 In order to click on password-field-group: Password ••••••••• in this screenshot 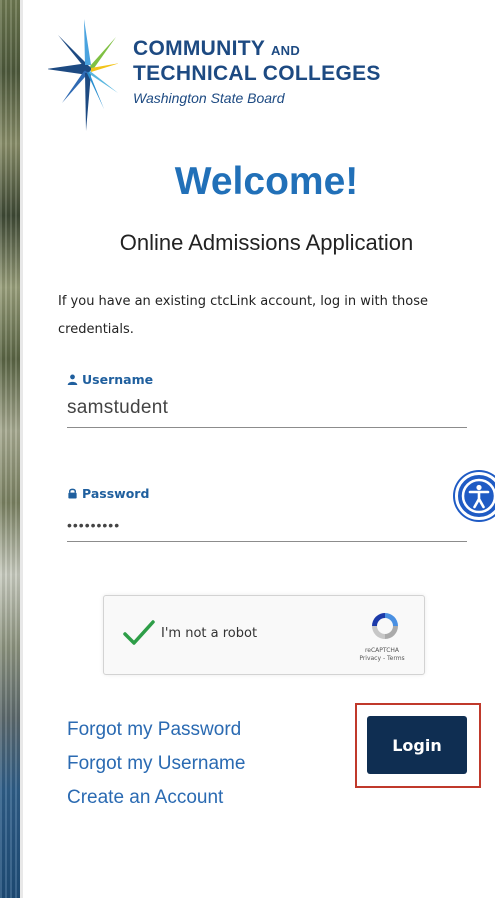, I will do `click(267, 513)`.